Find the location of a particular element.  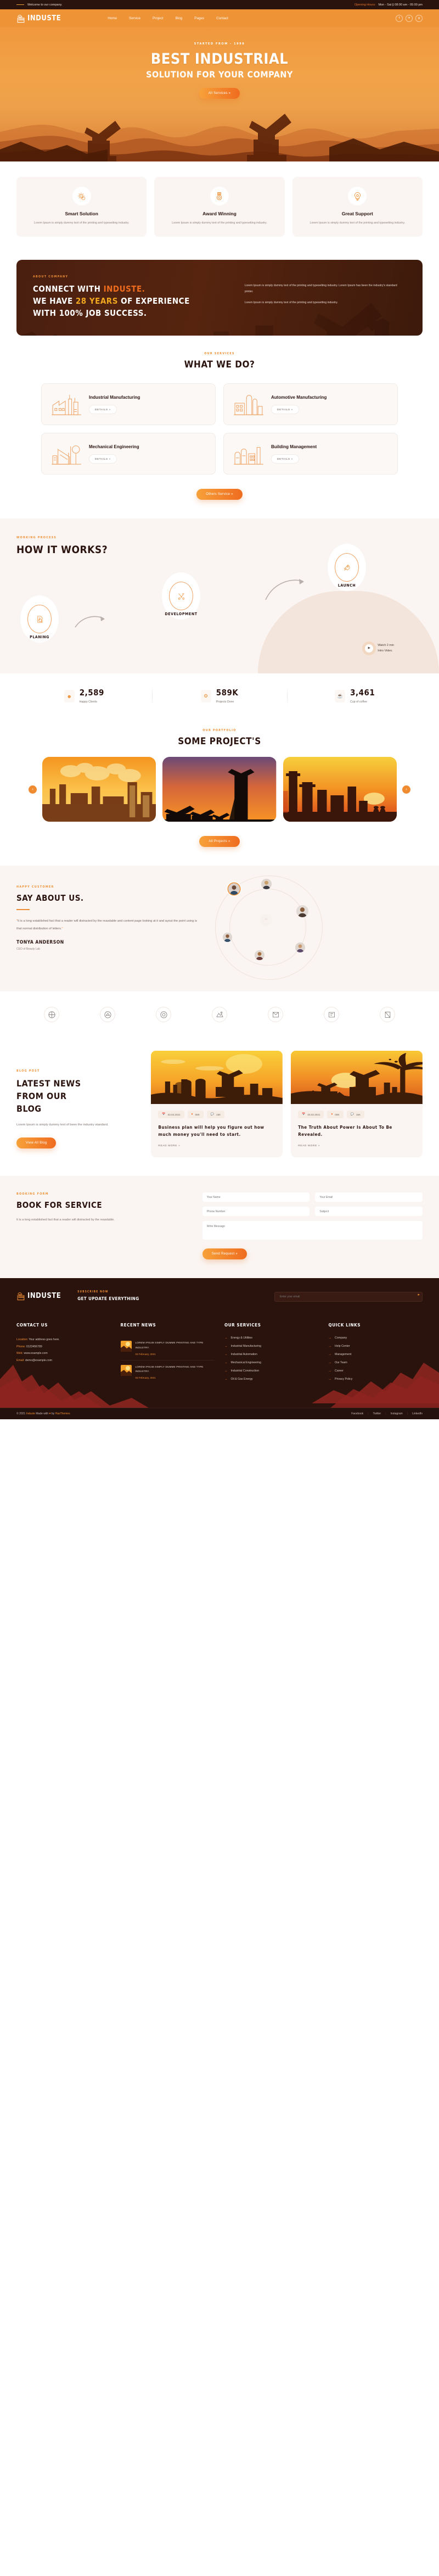

process-step-planing: PLANING is located at coordinates (39, 619).